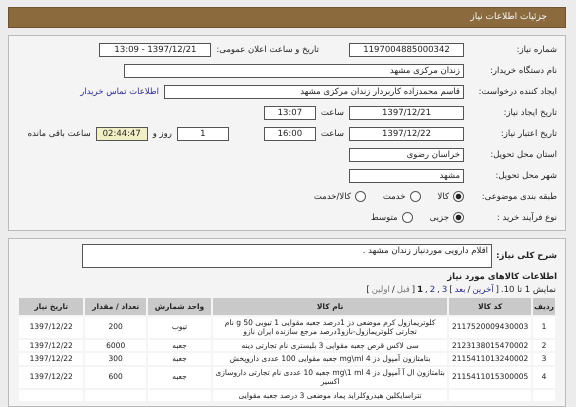 This screenshot has width=576, height=407. Describe the element at coordinates (523, 71) in the screenshot. I see `field-label: نام دستگاه خریدار:` at that location.